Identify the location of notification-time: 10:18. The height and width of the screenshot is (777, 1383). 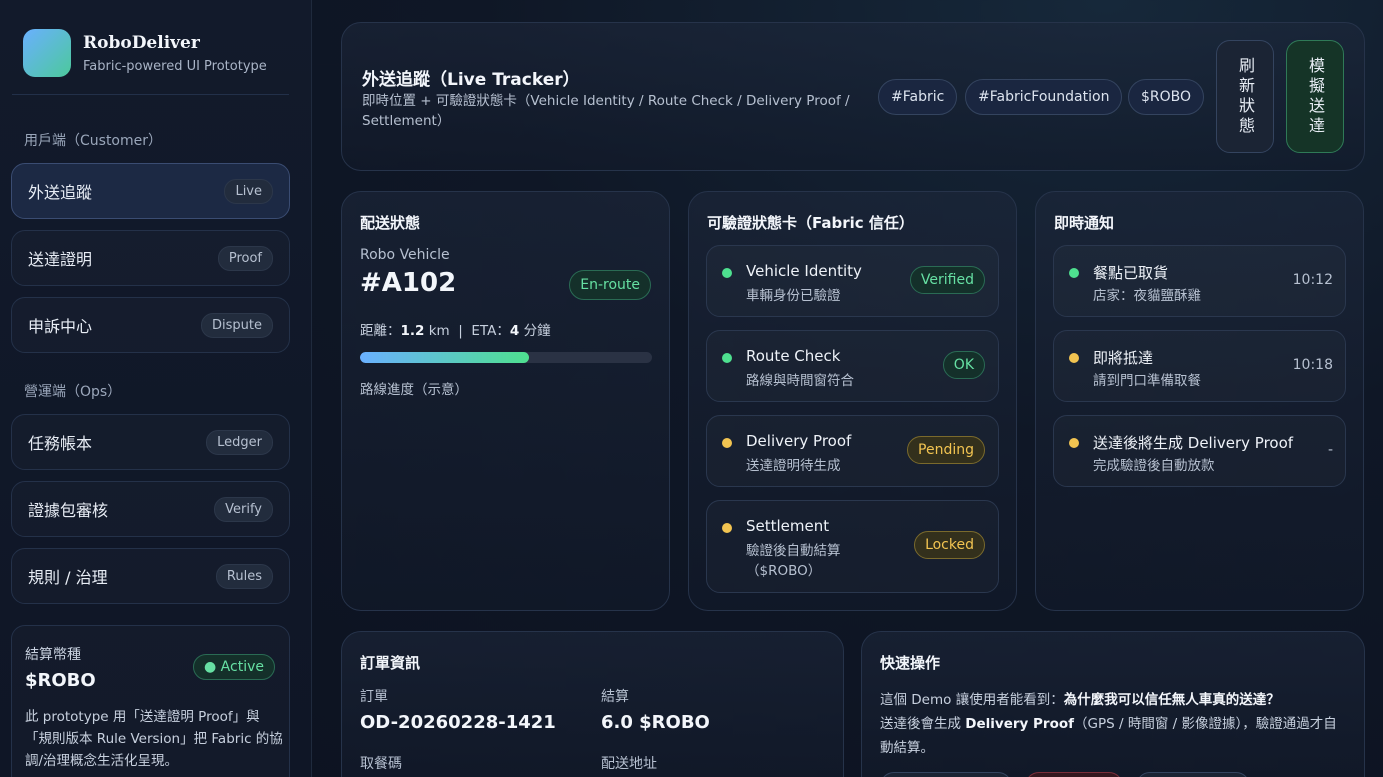
(1312, 365).